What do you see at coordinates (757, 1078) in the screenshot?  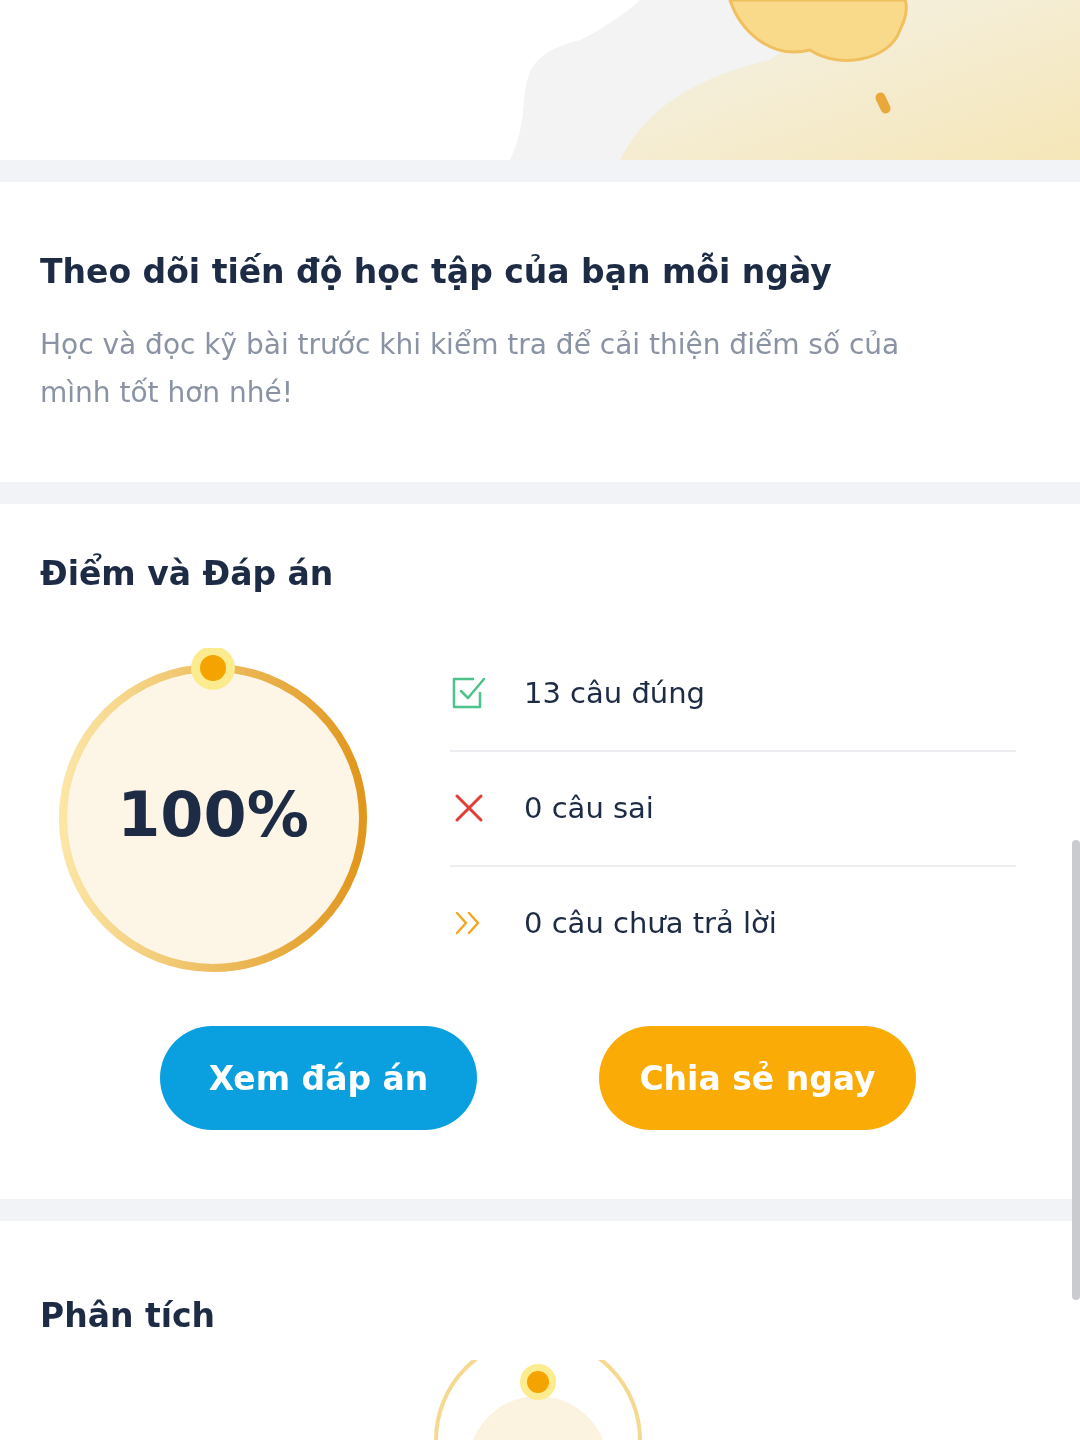 I see `share-button: Chia sẻ ngay` at bounding box center [757, 1078].